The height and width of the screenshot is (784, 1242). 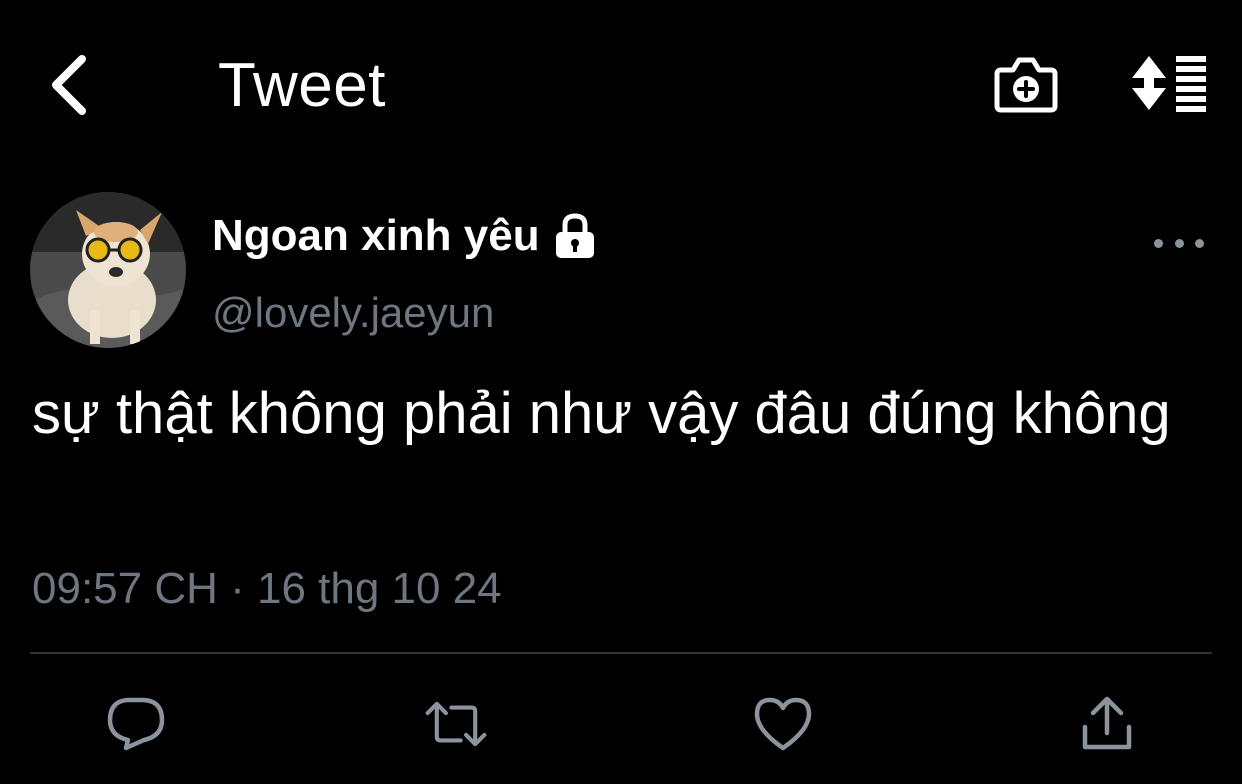 I want to click on retweet-button, so click(x=456, y=724).